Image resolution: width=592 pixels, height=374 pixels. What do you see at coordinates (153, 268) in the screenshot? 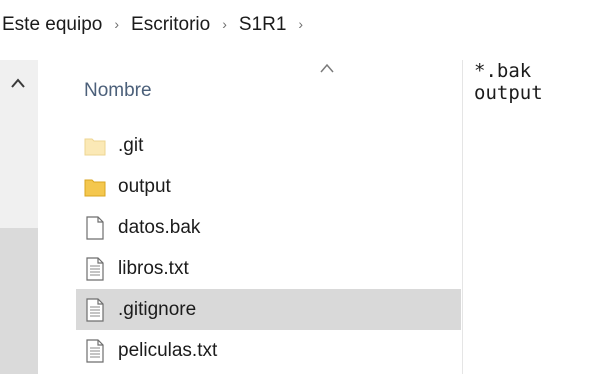
I see `file-name-label: libros.txt` at bounding box center [153, 268].